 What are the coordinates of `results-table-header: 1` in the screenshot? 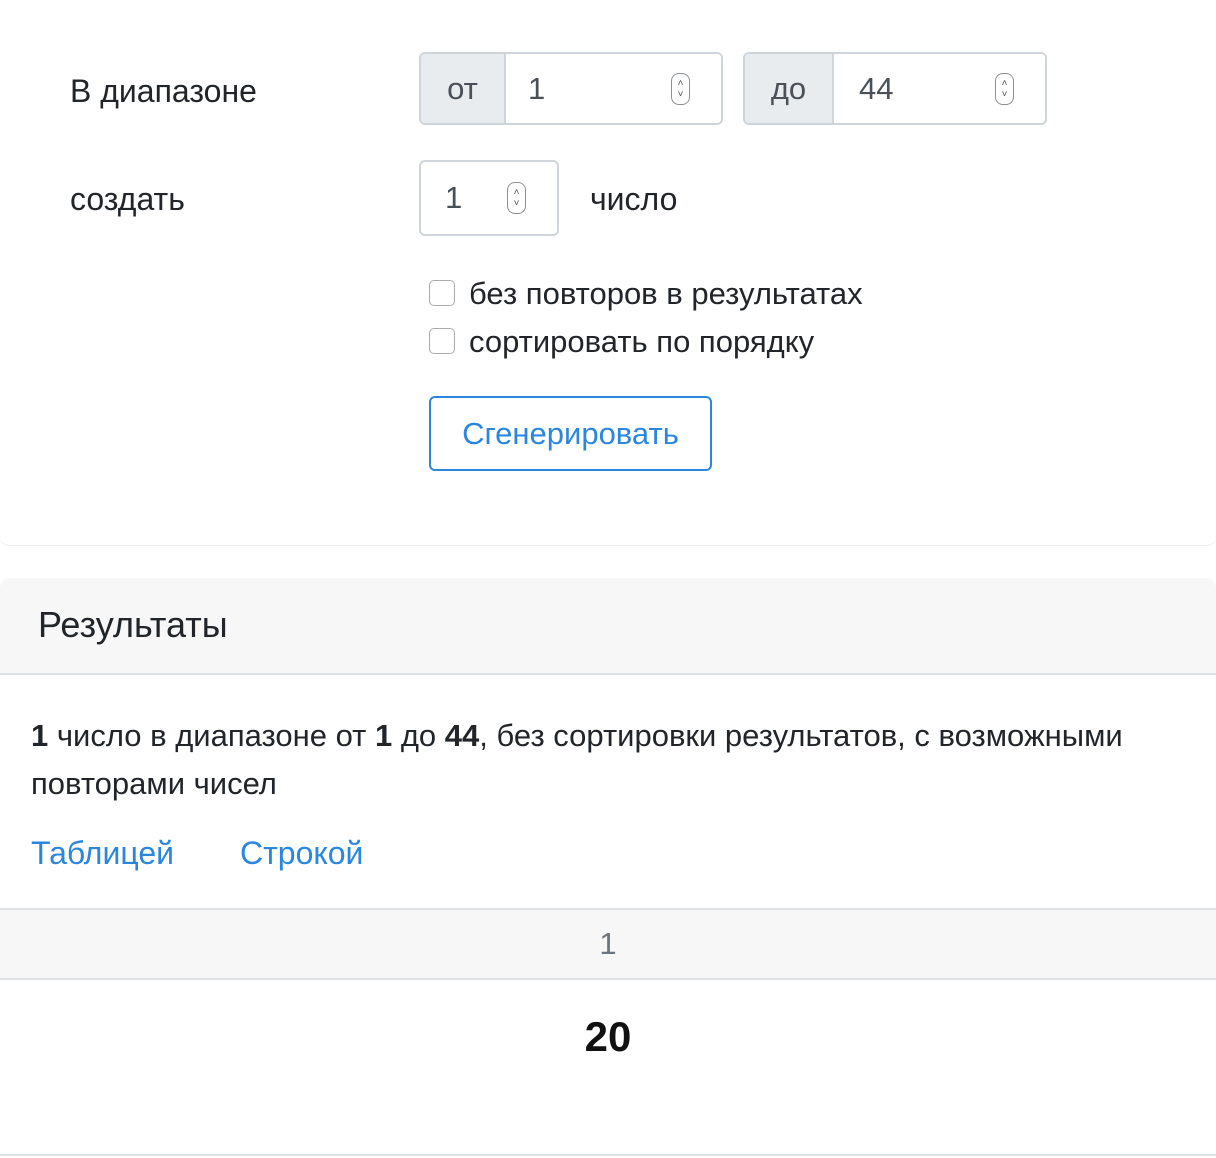 It's located at (608, 944).